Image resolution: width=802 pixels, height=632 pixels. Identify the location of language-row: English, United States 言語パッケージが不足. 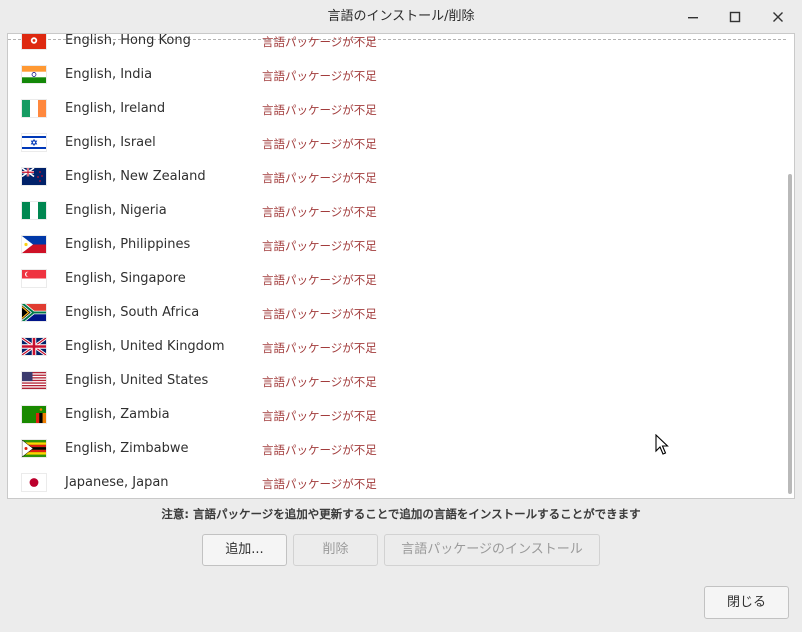
(401, 382).